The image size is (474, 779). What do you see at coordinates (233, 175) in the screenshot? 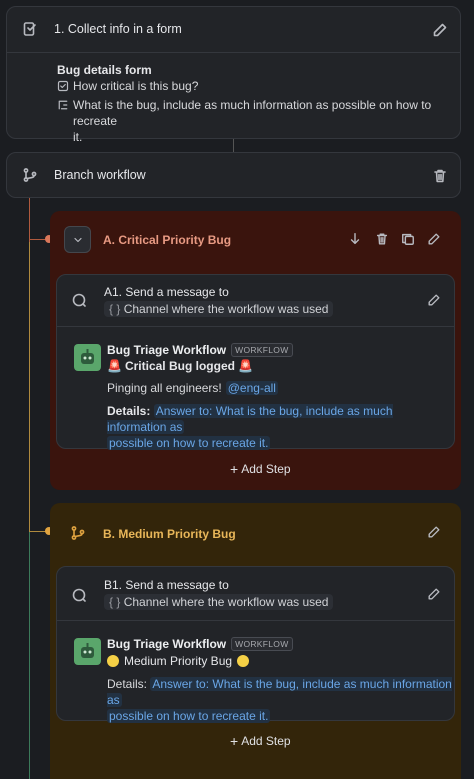
I see `branch-workflow-card: Branch workflow` at bounding box center [233, 175].